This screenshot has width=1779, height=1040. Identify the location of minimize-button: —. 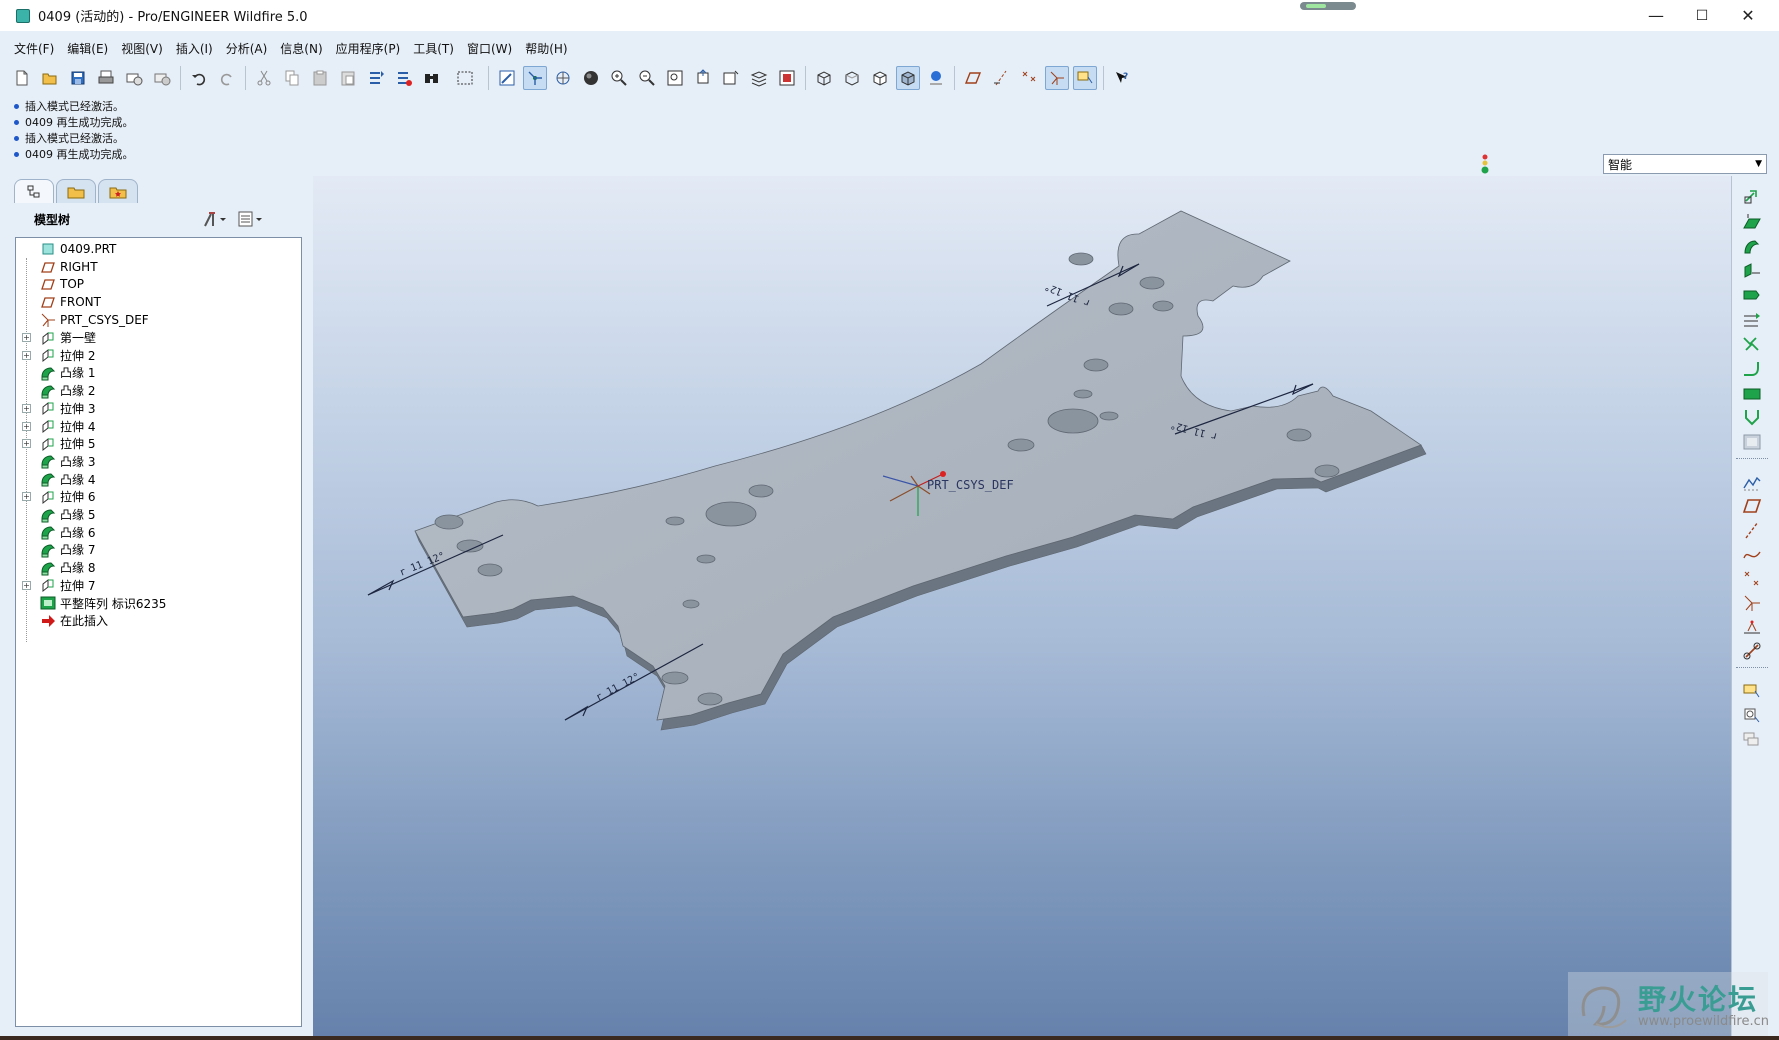
(1656, 15).